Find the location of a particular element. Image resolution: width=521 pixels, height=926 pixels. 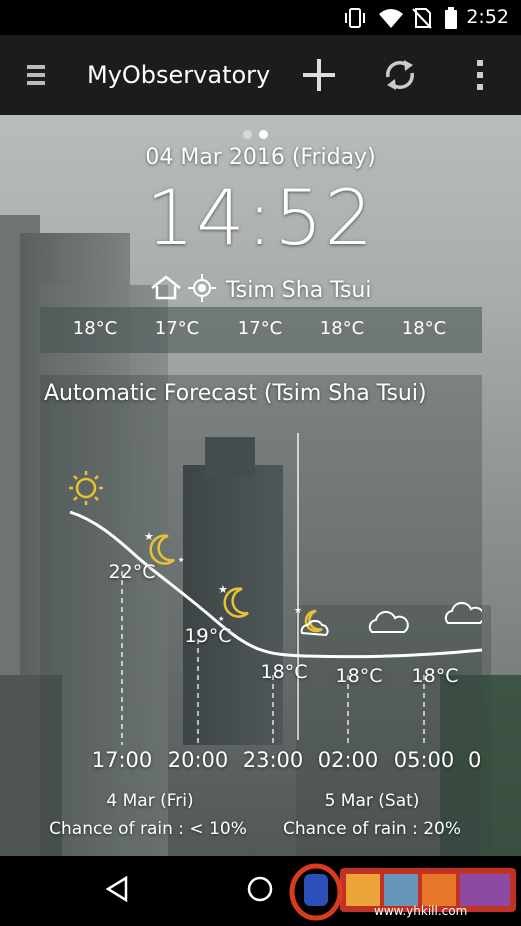

day-date: 4 Mar (Fri) is located at coordinates (150, 801).